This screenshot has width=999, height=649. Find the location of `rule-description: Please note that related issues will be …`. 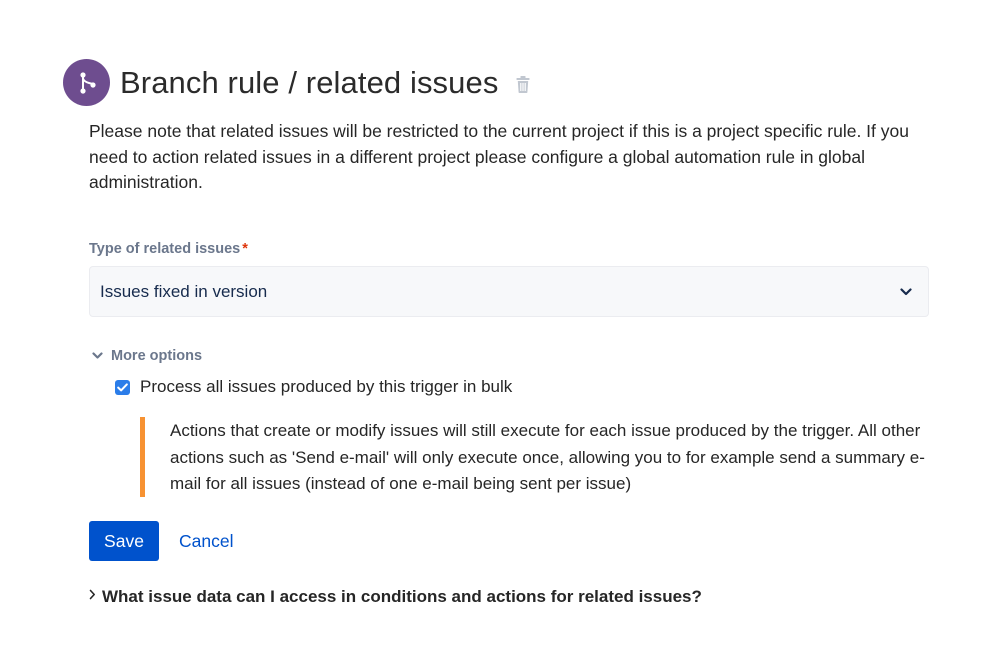

rule-description: Please note that related issues will be … is located at coordinates (499, 156).